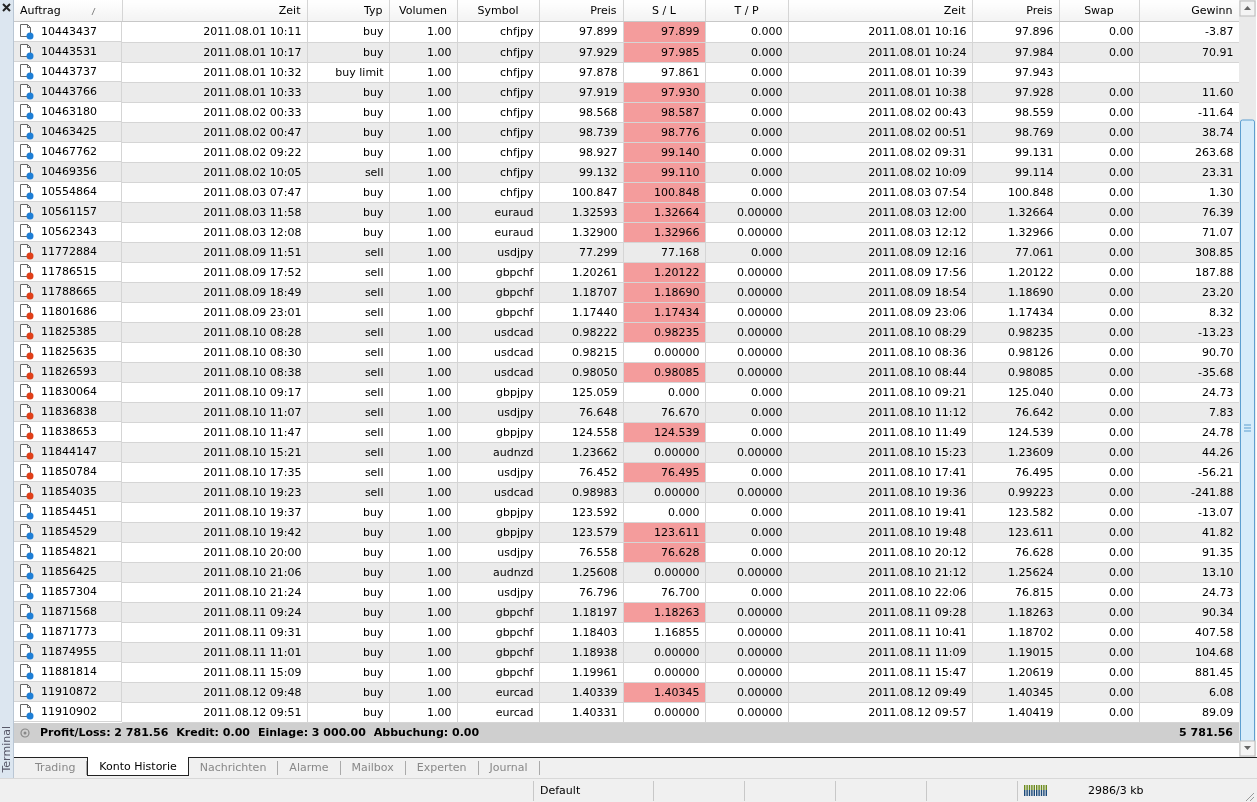 This screenshot has width=1257, height=802. I want to click on table-cell: 98.568, so click(581, 112).